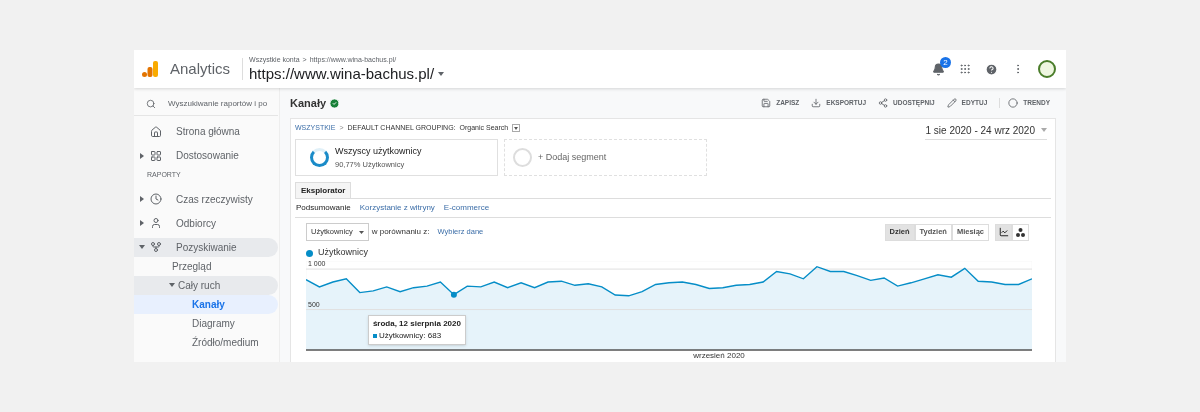 This screenshot has width=1200, height=412. Describe the element at coordinates (323, 208) in the screenshot. I see `subtab-link: Podsumowanie` at that location.